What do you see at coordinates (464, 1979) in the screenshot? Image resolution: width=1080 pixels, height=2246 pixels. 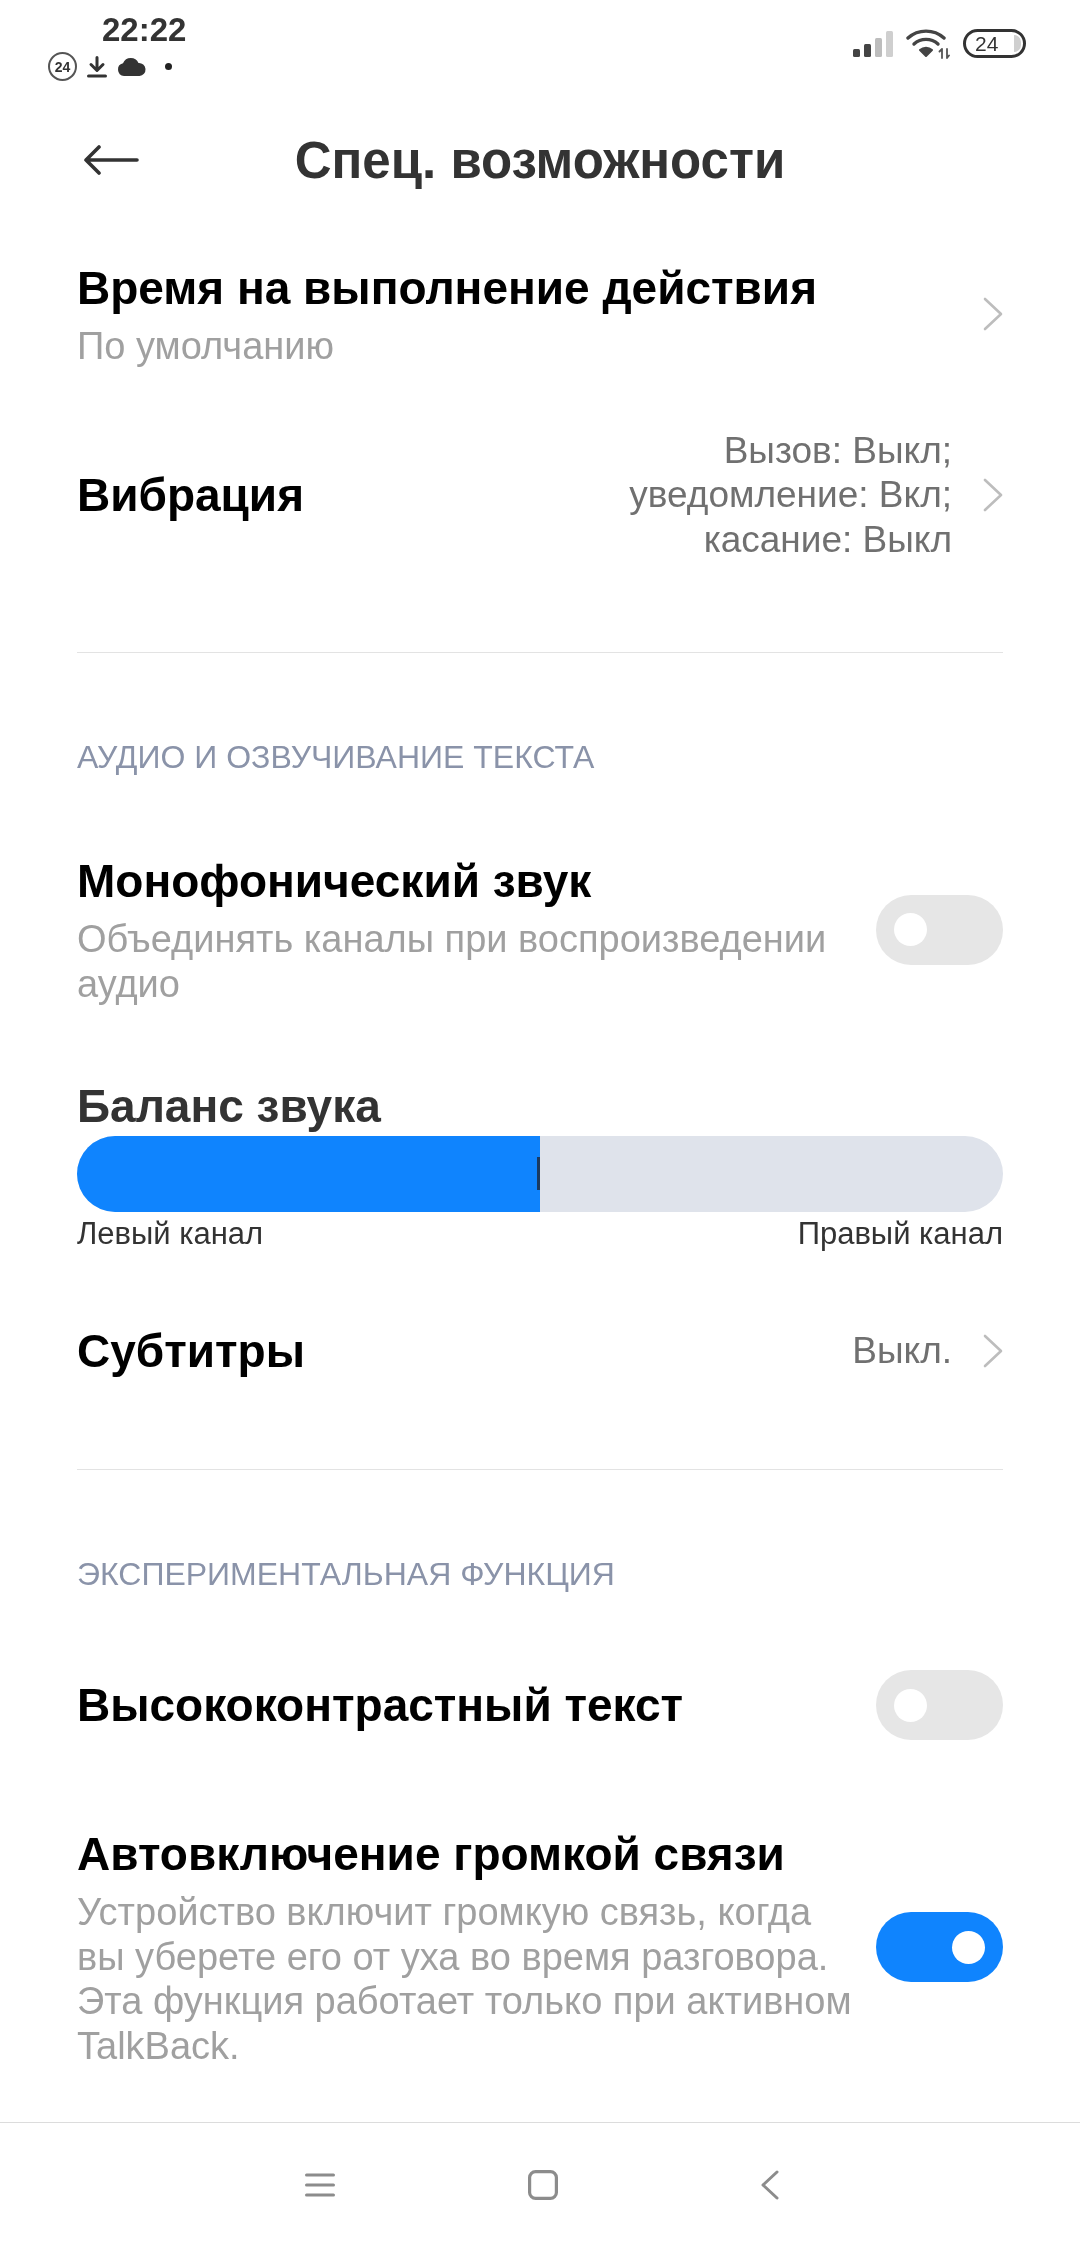 I see `setting-summary: Устройство включит громкую связь, когда вы уберете его от уха во время разговора. Эта функция работает только при активном TalkBack.` at bounding box center [464, 1979].